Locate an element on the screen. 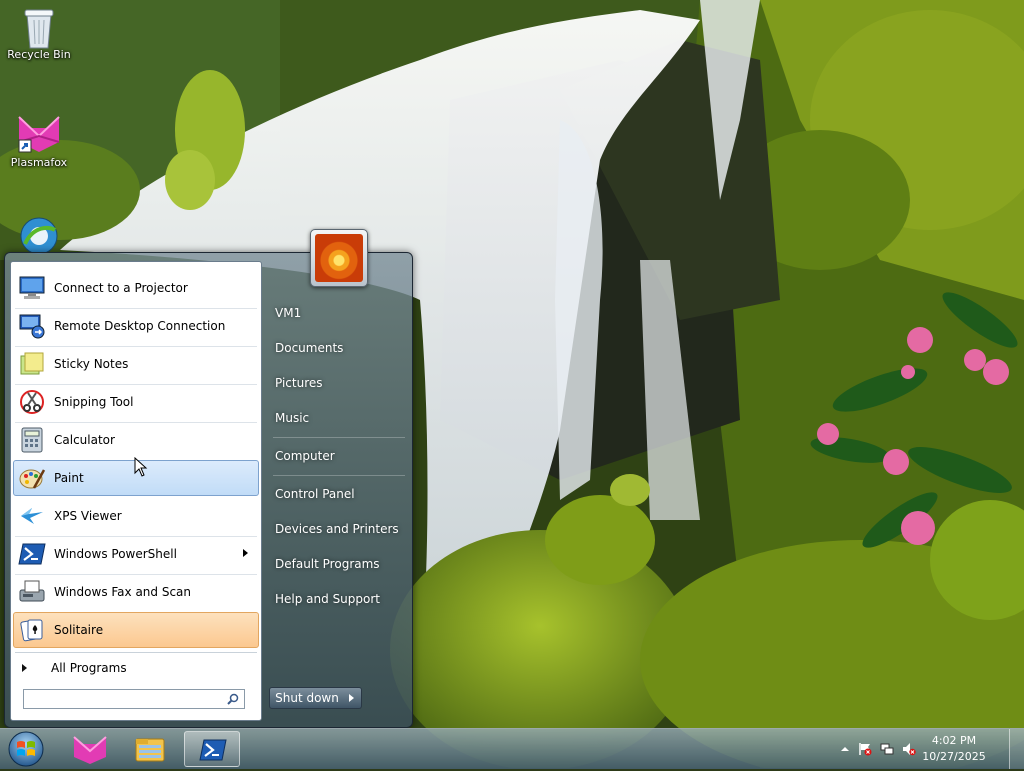 The width and height of the screenshot is (1024, 771). snipping-tool-icon is located at coordinates (32, 402).